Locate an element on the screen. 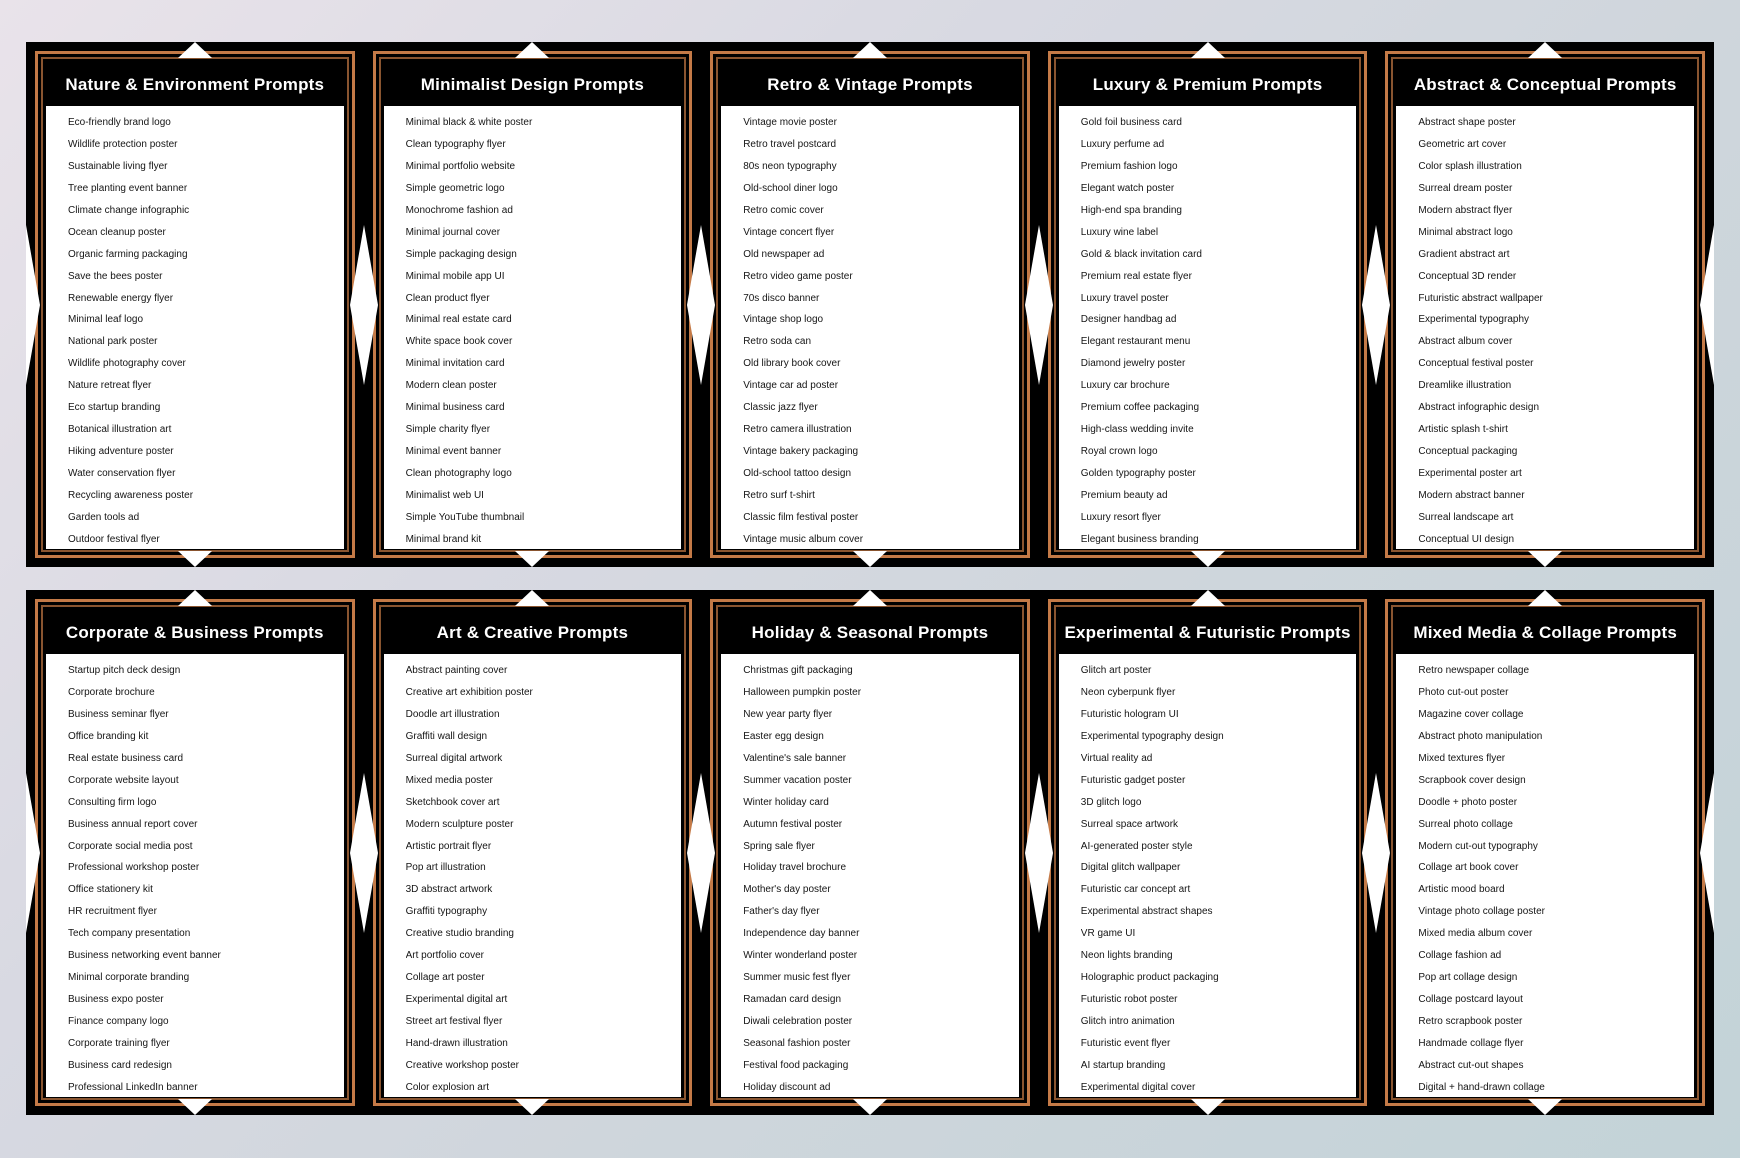 This screenshot has height=1158, width=1740. prompt-list-item: Retro surf t-shirt is located at coordinates (881, 496).